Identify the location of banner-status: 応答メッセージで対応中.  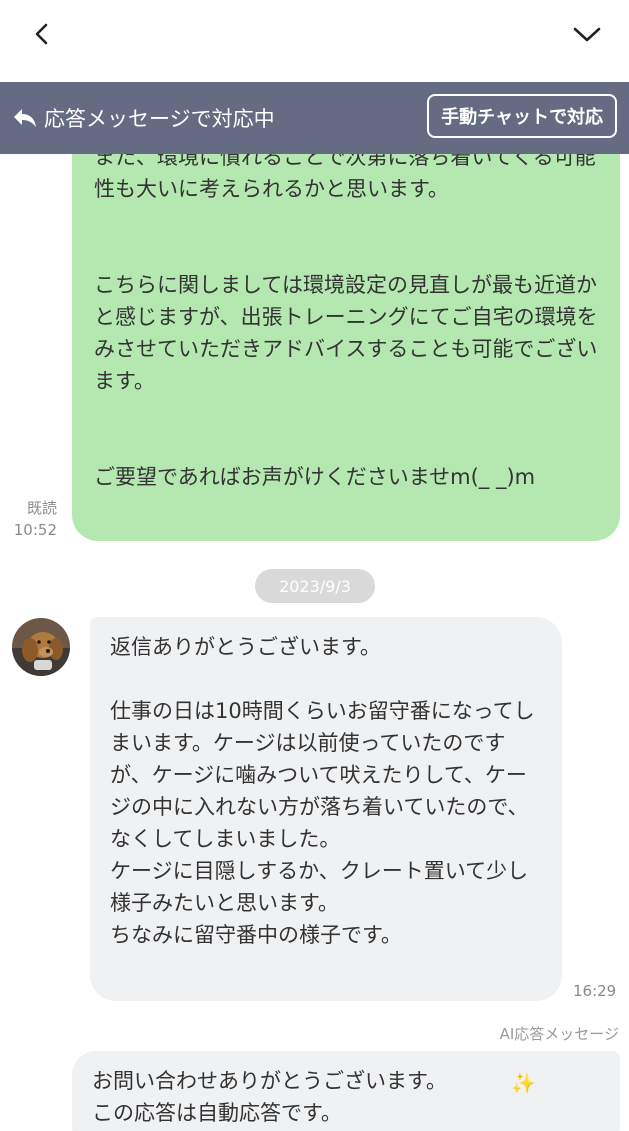
(143, 118).